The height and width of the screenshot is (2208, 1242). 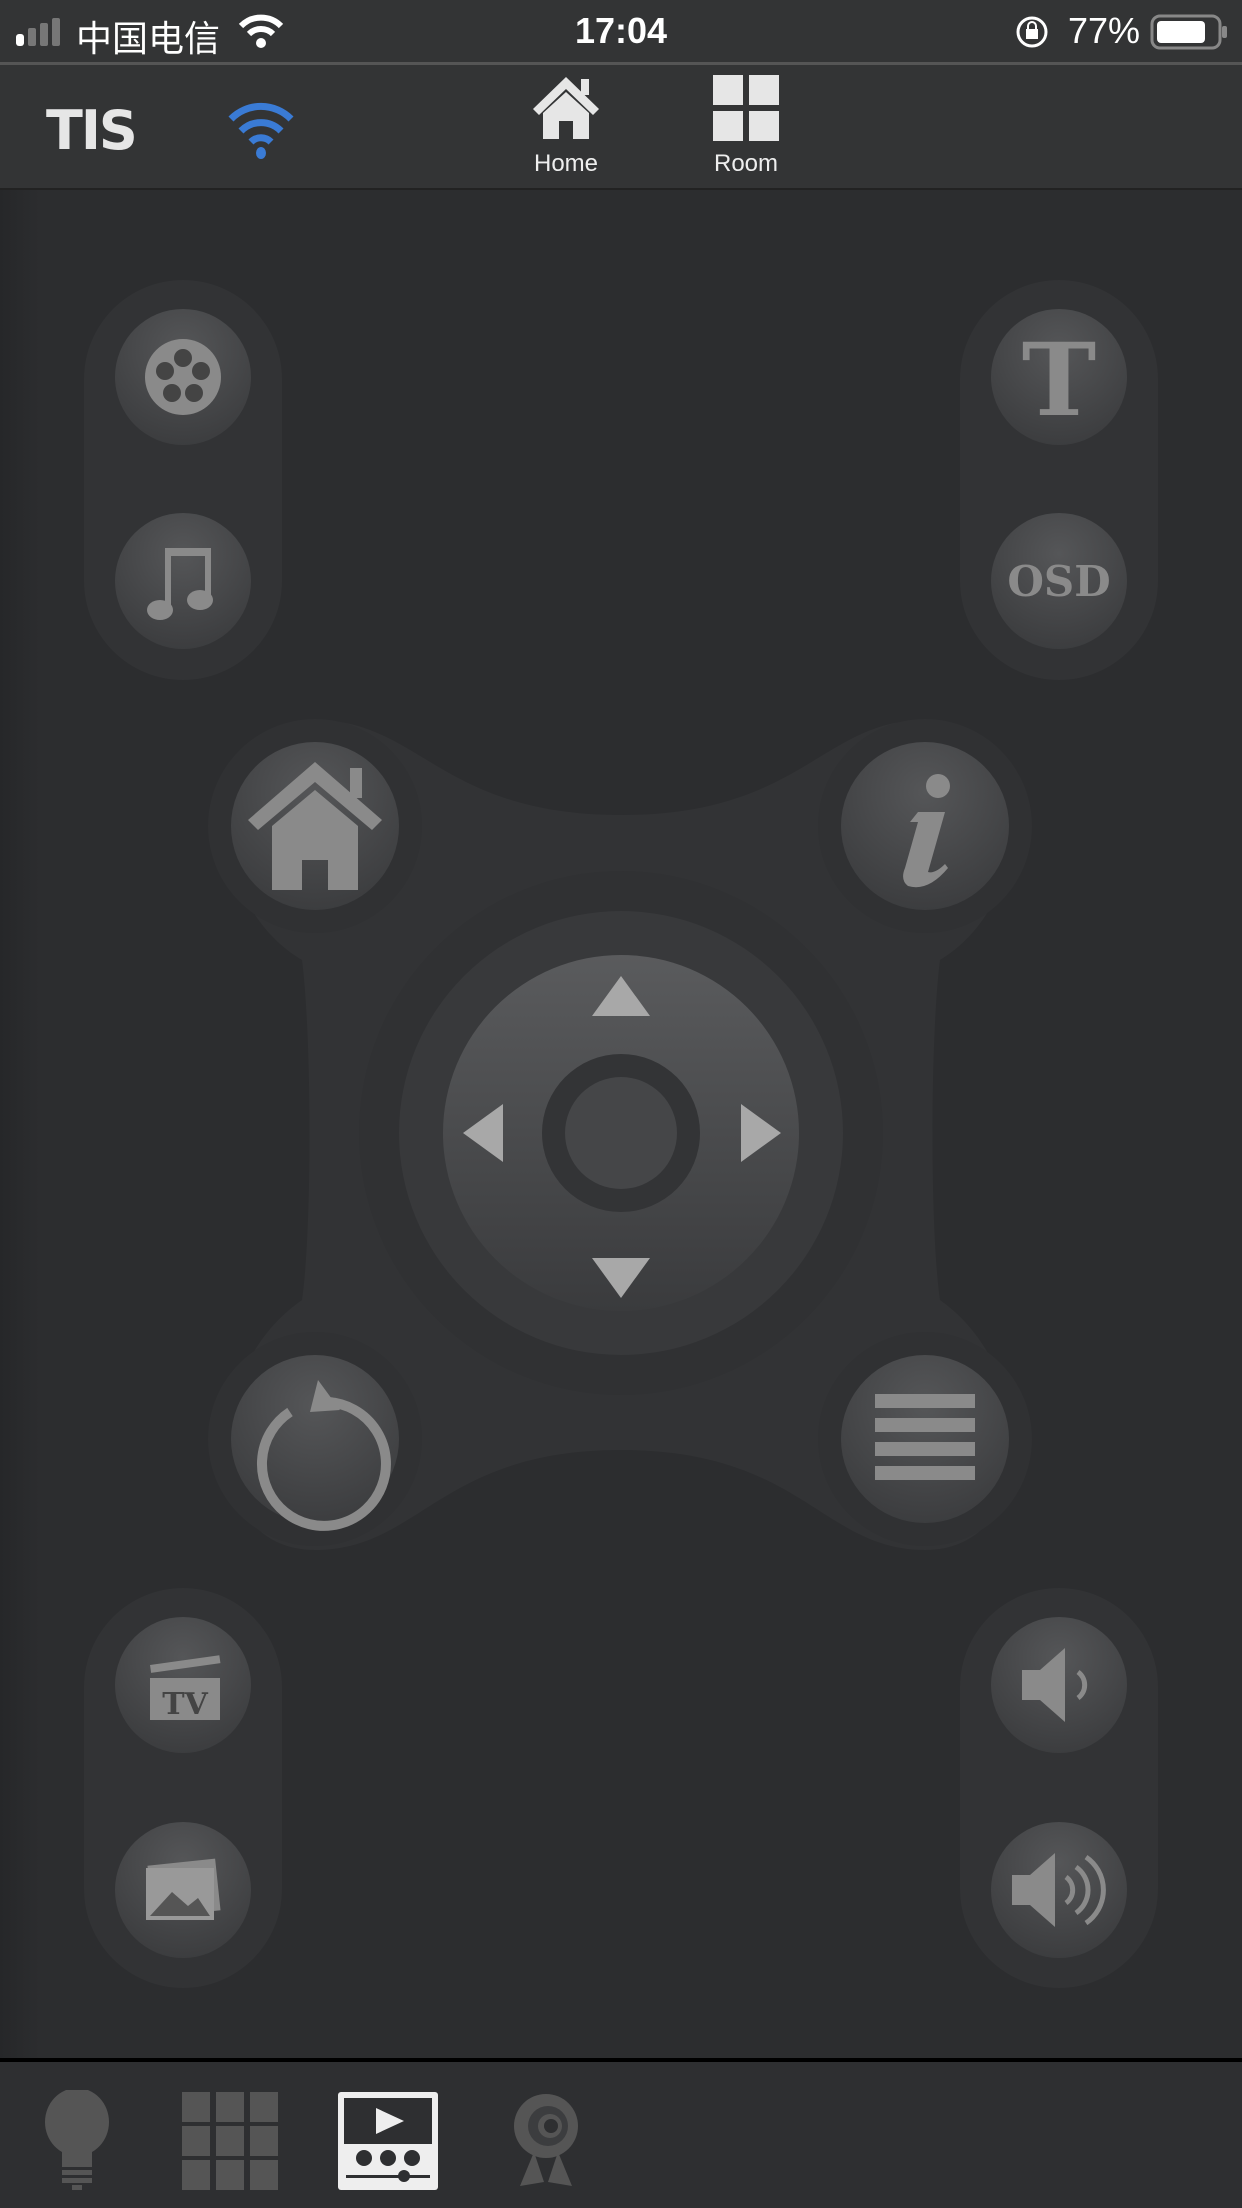 What do you see at coordinates (92, 130) in the screenshot?
I see `tis-logo: TIS` at bounding box center [92, 130].